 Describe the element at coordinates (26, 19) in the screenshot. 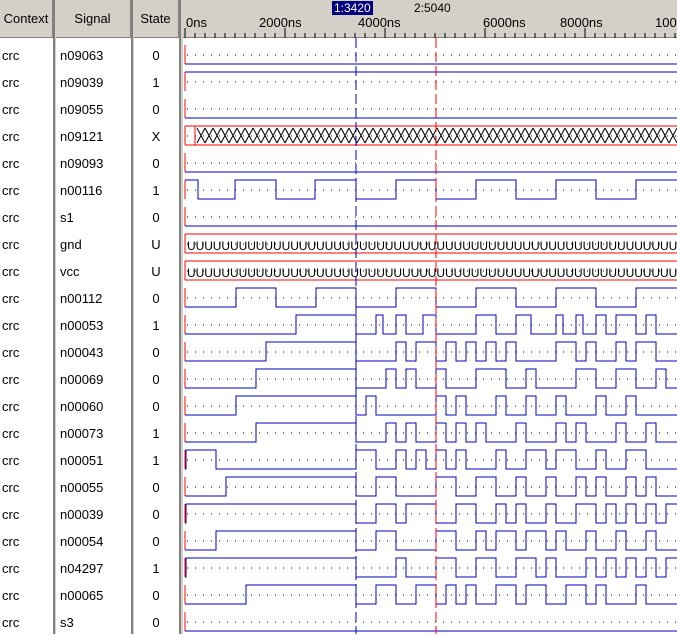

I see `context-column-header: Context` at that location.